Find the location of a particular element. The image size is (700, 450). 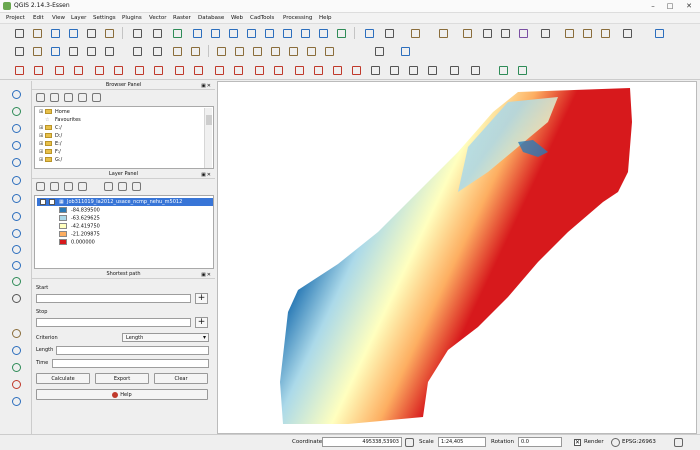

topology-checker-icon is located at coordinates (16, 400).